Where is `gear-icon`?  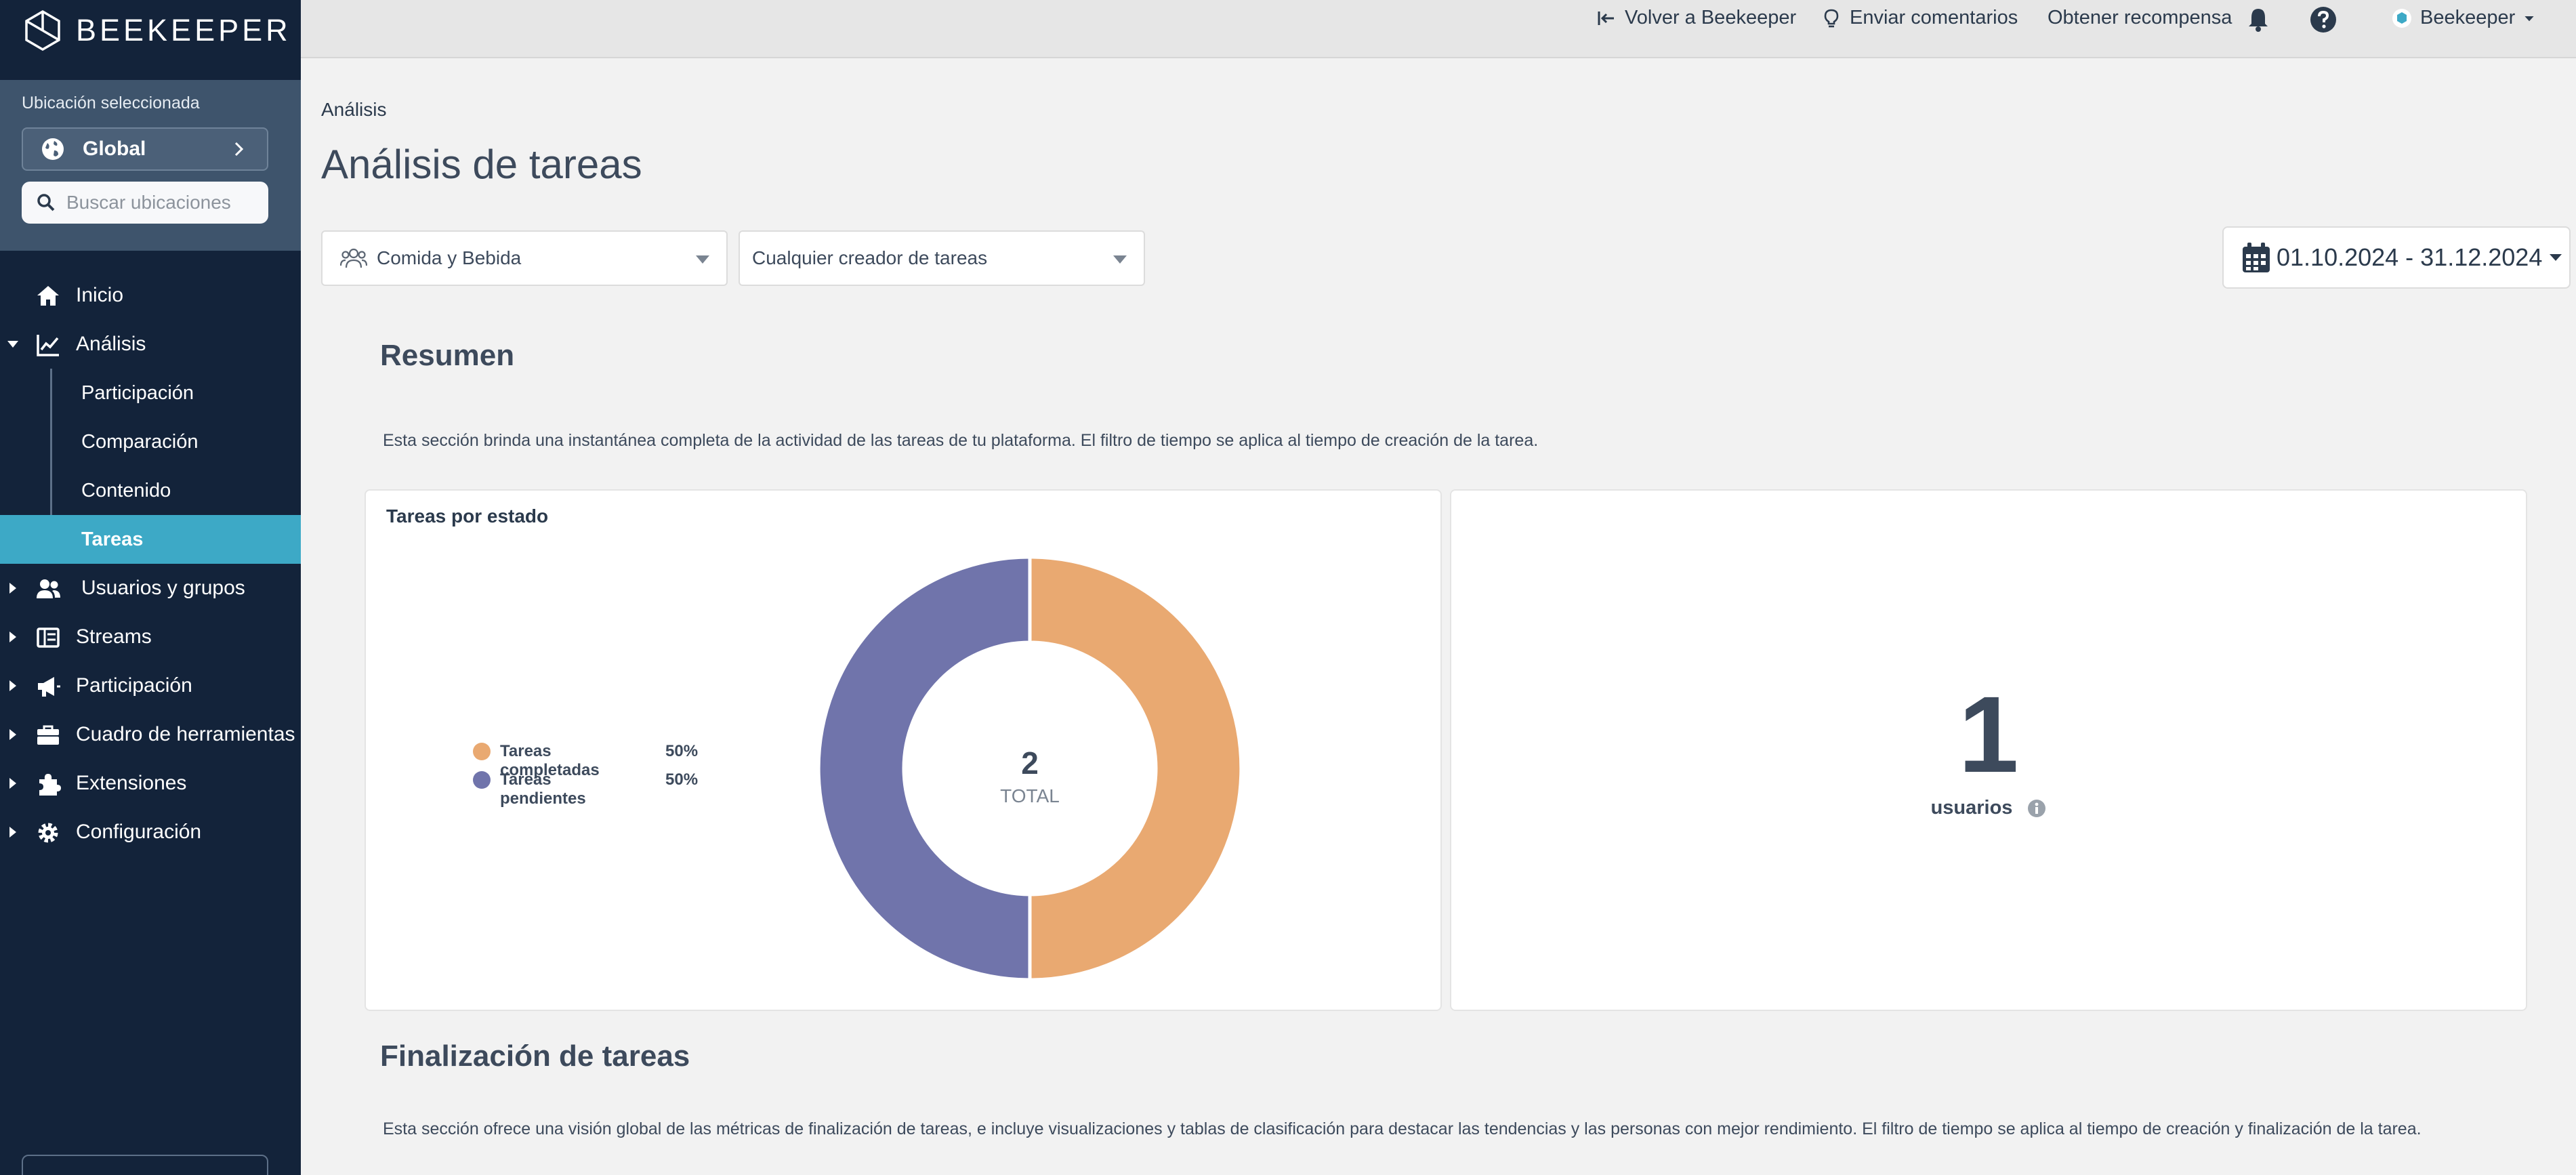
gear-icon is located at coordinates (48, 833).